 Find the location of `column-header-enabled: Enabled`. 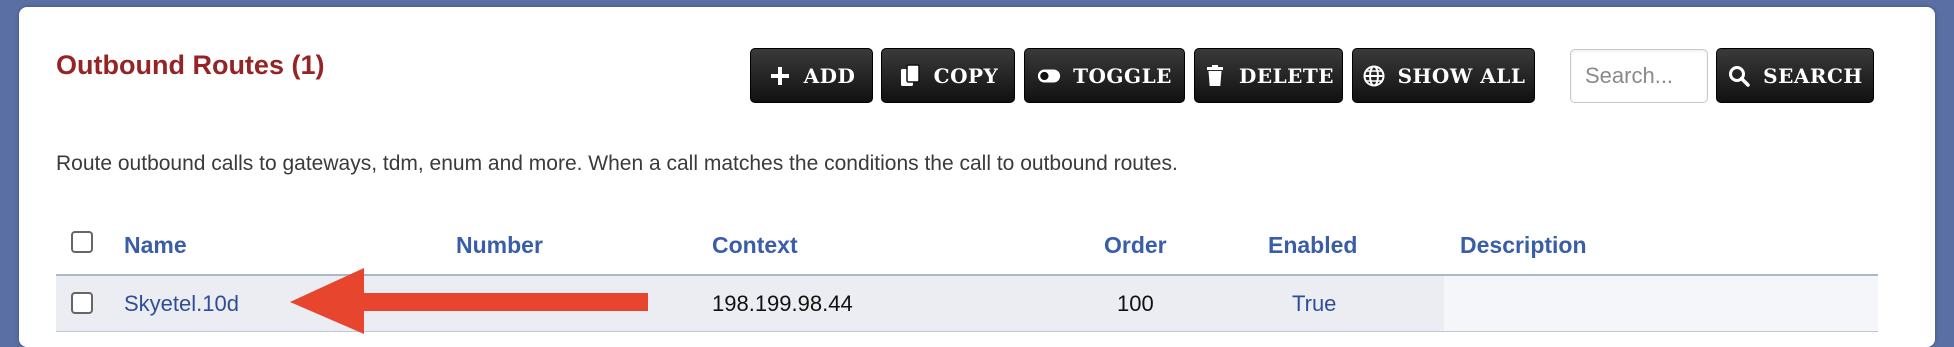

column-header-enabled: Enabled is located at coordinates (1312, 245).